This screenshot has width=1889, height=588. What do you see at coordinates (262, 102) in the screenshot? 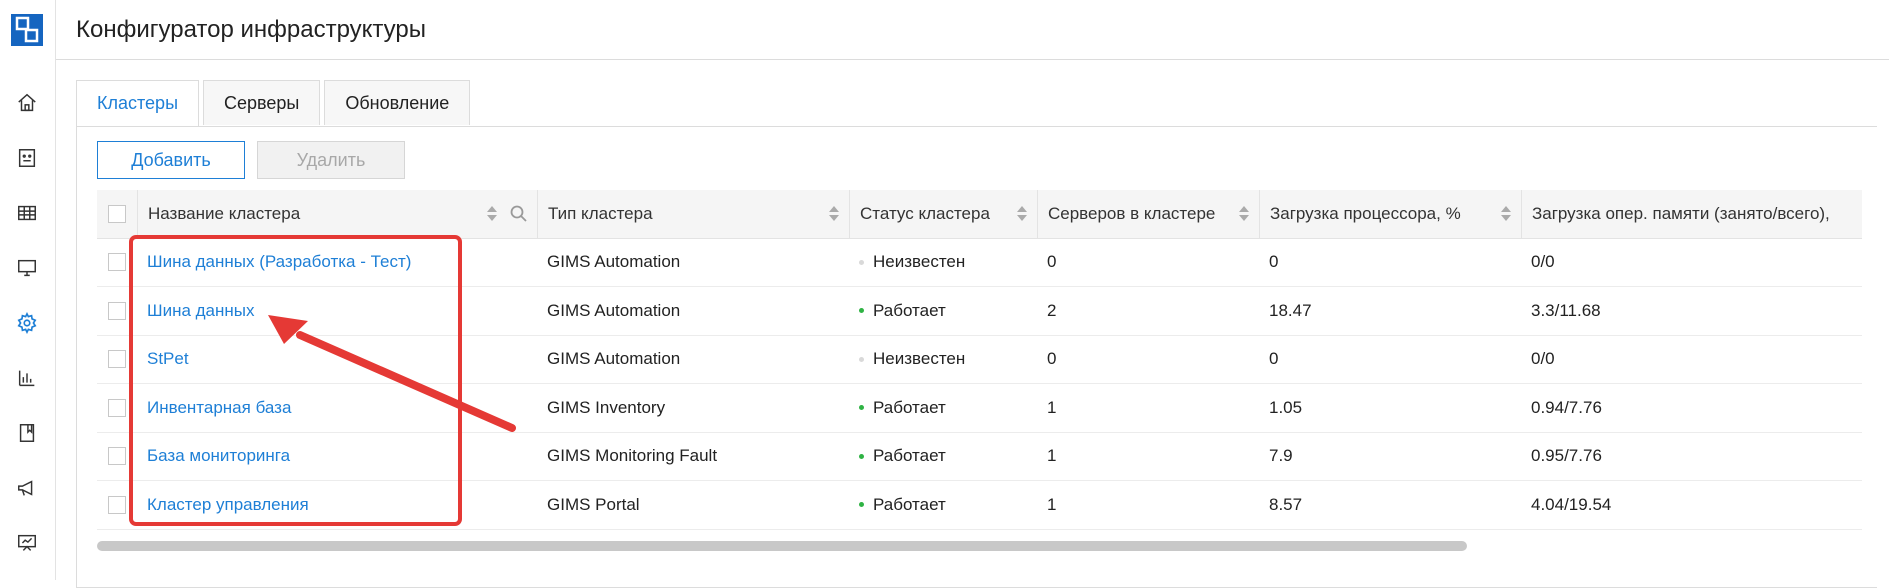
I see `tab-servers: Серверы` at bounding box center [262, 102].